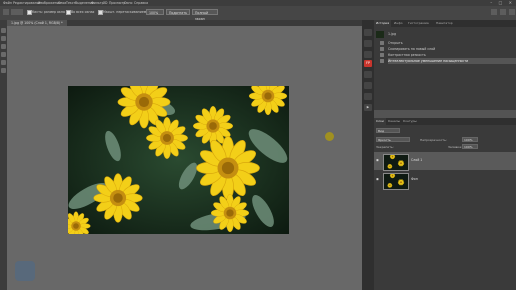 This screenshot has height=290, width=516. What do you see at coordinates (407, 55) in the screenshot?
I see `history-item-label: Контрастная резкость` at bounding box center [407, 55].